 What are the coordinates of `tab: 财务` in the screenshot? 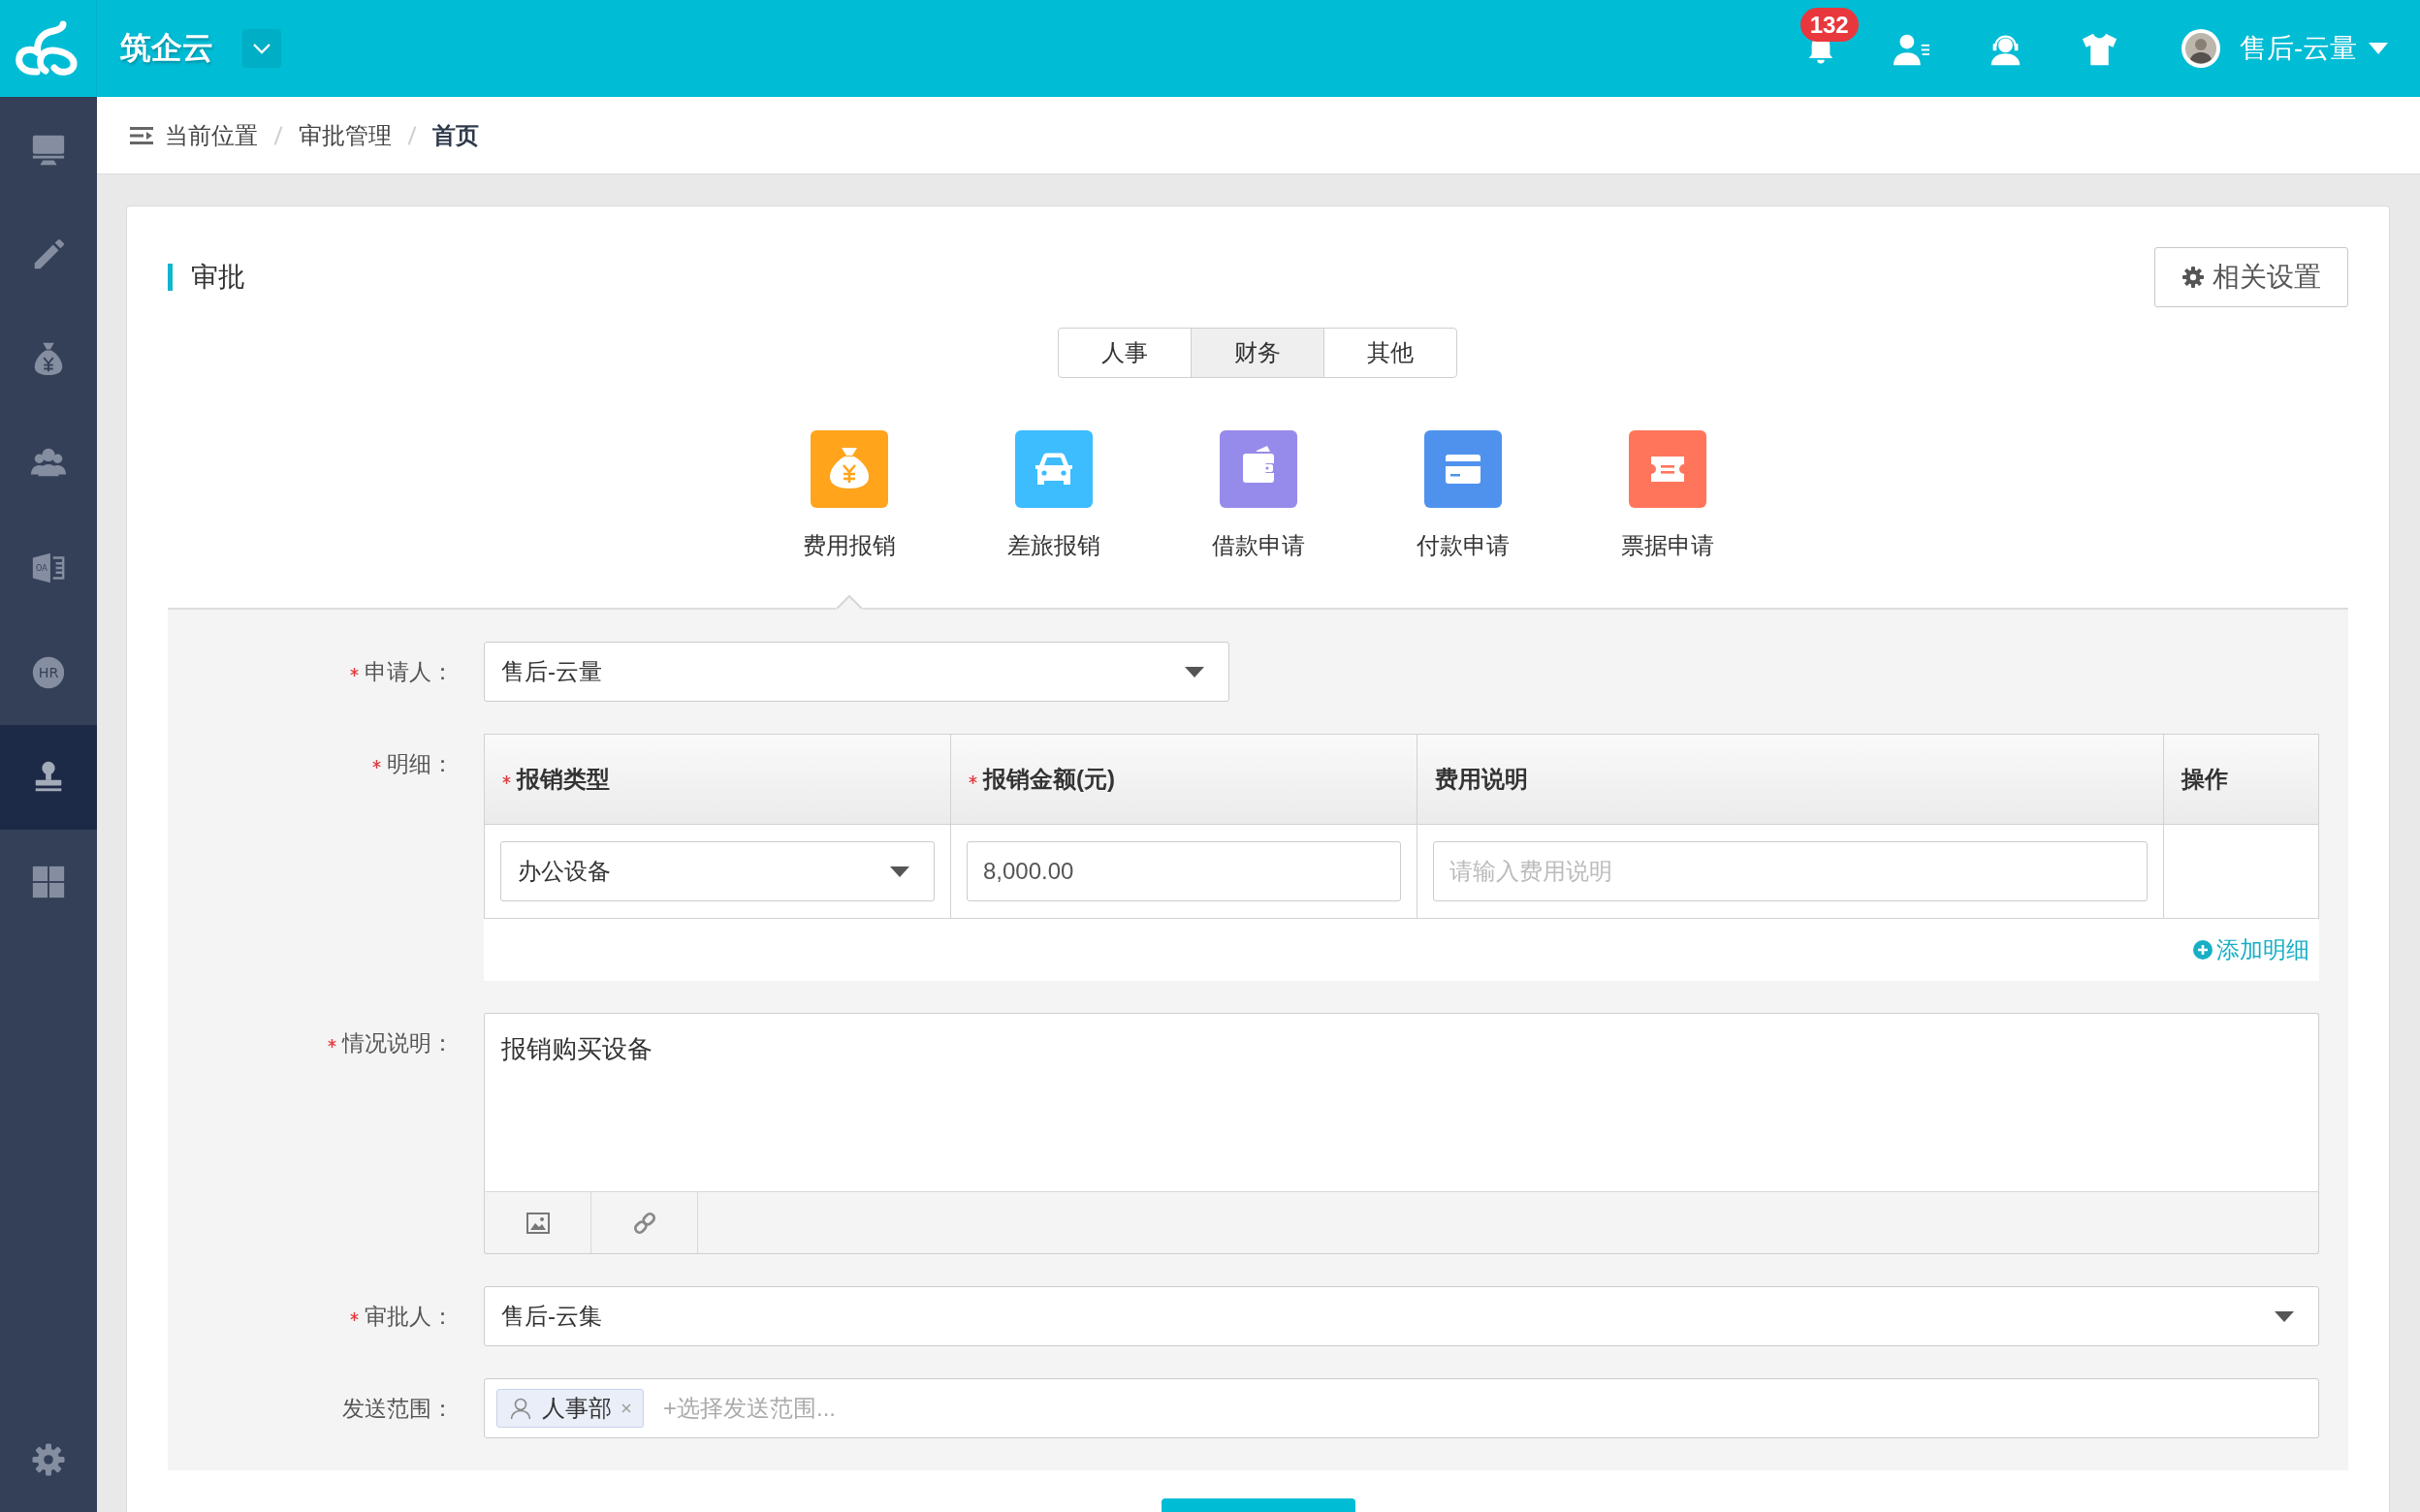 It's located at (1257, 353).